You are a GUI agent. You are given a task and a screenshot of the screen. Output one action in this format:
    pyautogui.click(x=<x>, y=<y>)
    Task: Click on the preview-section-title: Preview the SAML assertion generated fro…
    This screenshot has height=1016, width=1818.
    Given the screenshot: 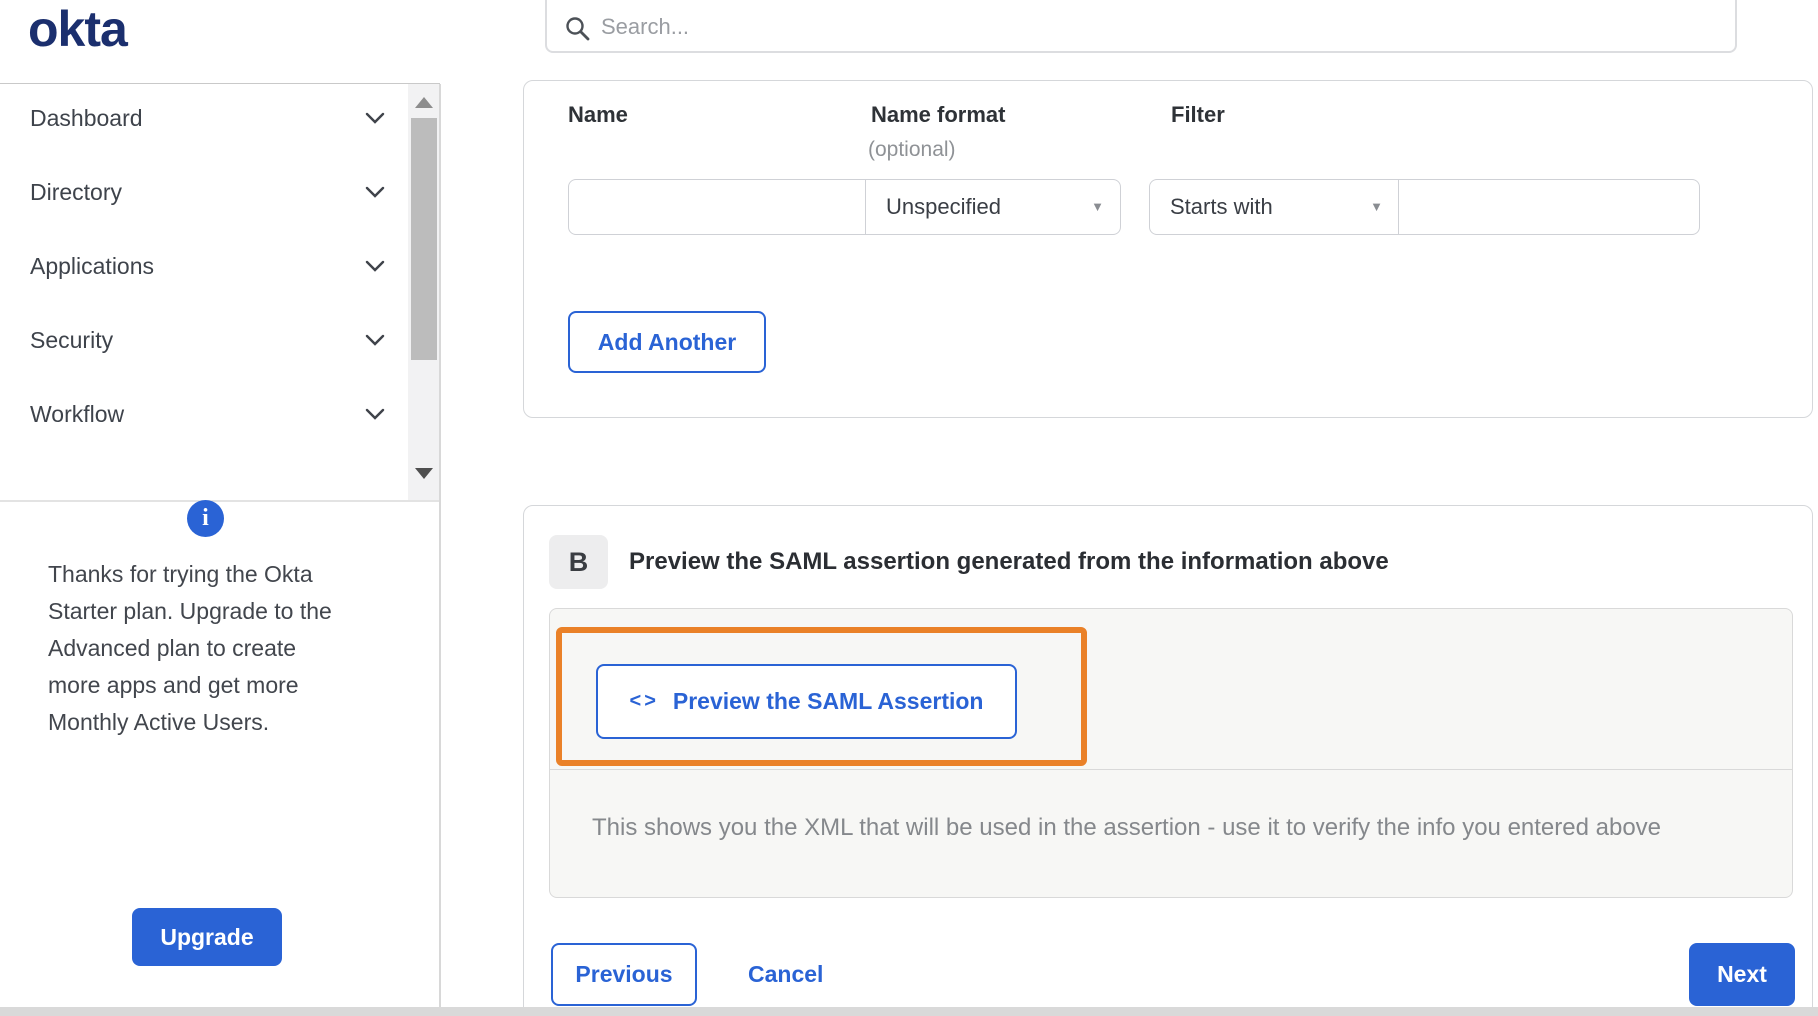 What is the action you would take?
    pyautogui.click(x=1009, y=561)
    